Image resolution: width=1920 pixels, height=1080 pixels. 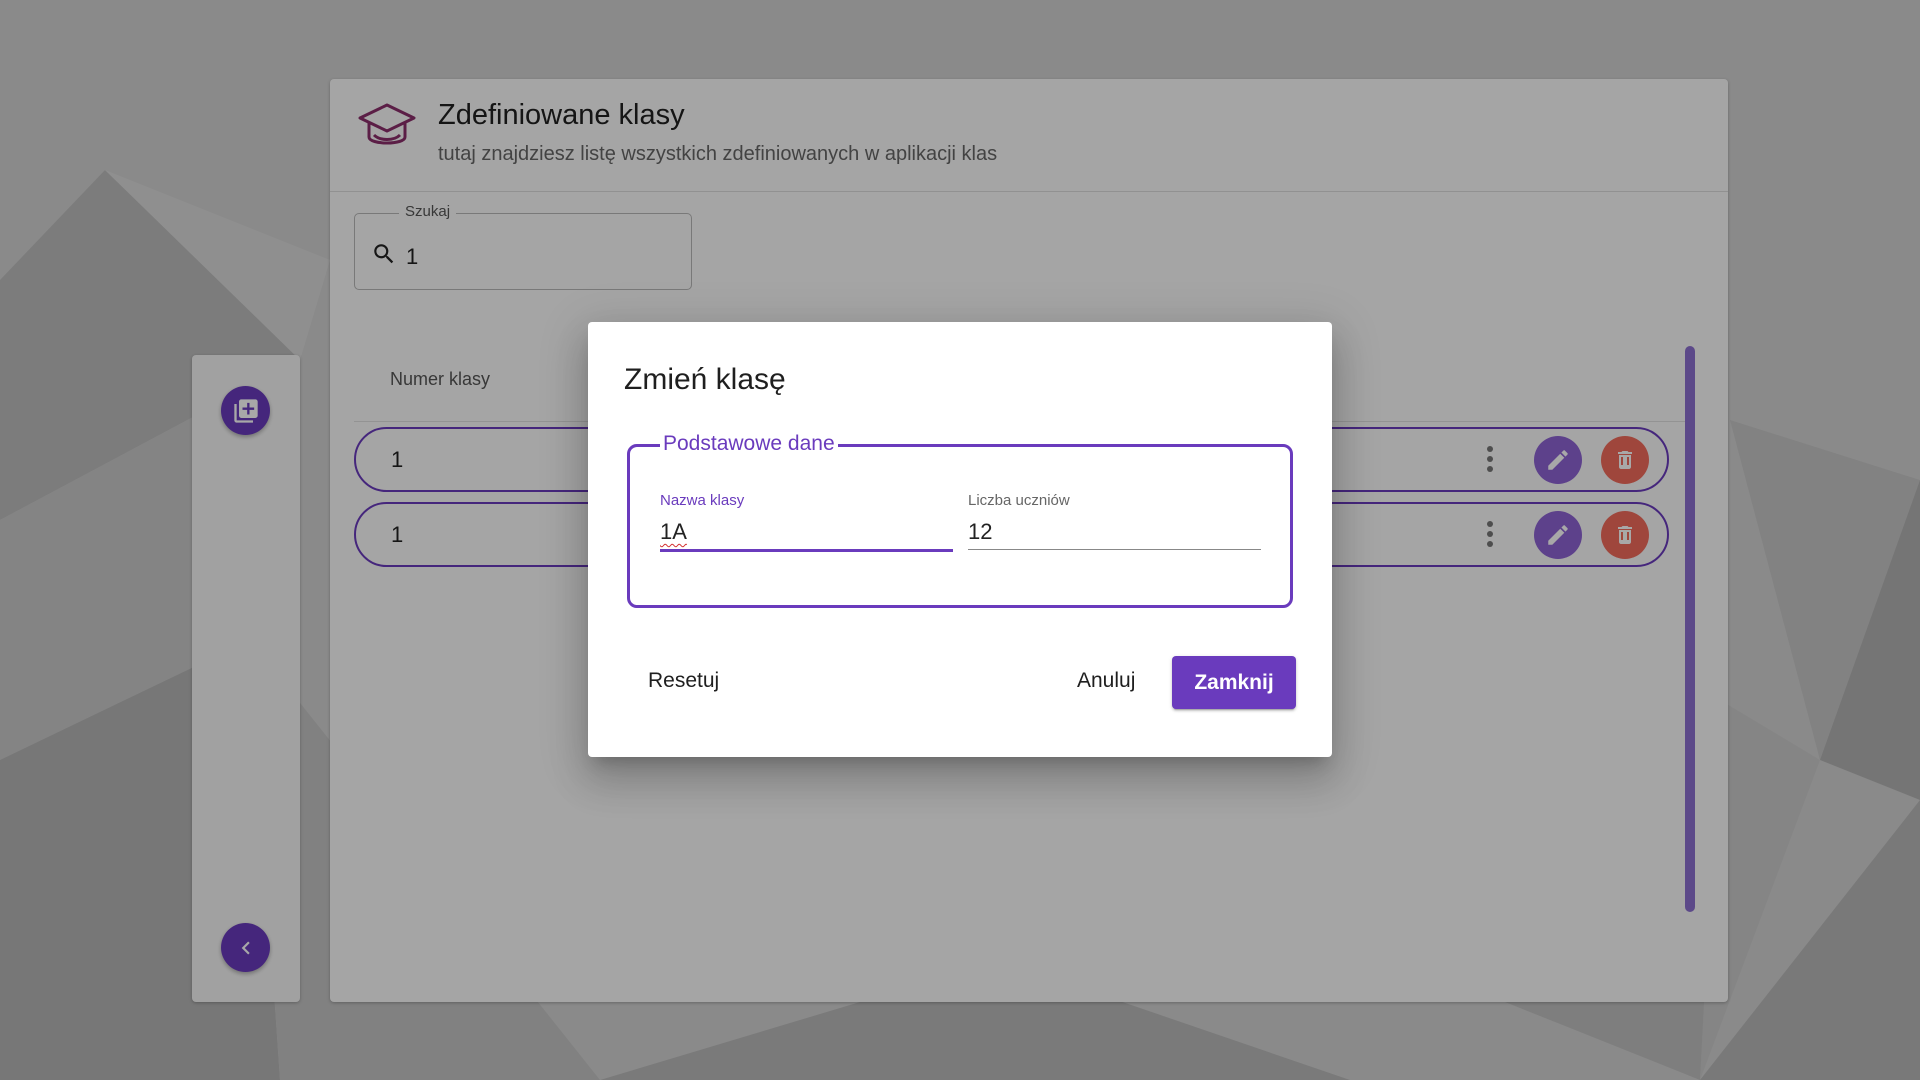 I want to click on cancel-button: Anuluj, so click(x=1106, y=681).